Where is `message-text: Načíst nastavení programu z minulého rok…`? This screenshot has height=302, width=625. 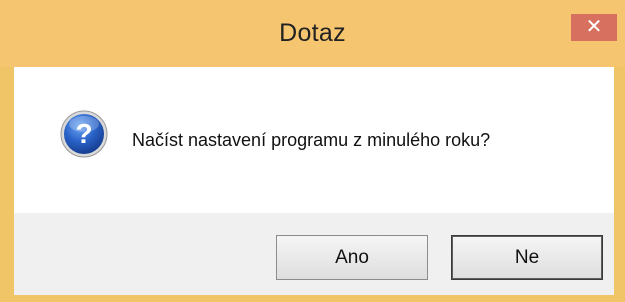
message-text: Načíst nastavení programu z minulého rok… is located at coordinates (311, 140).